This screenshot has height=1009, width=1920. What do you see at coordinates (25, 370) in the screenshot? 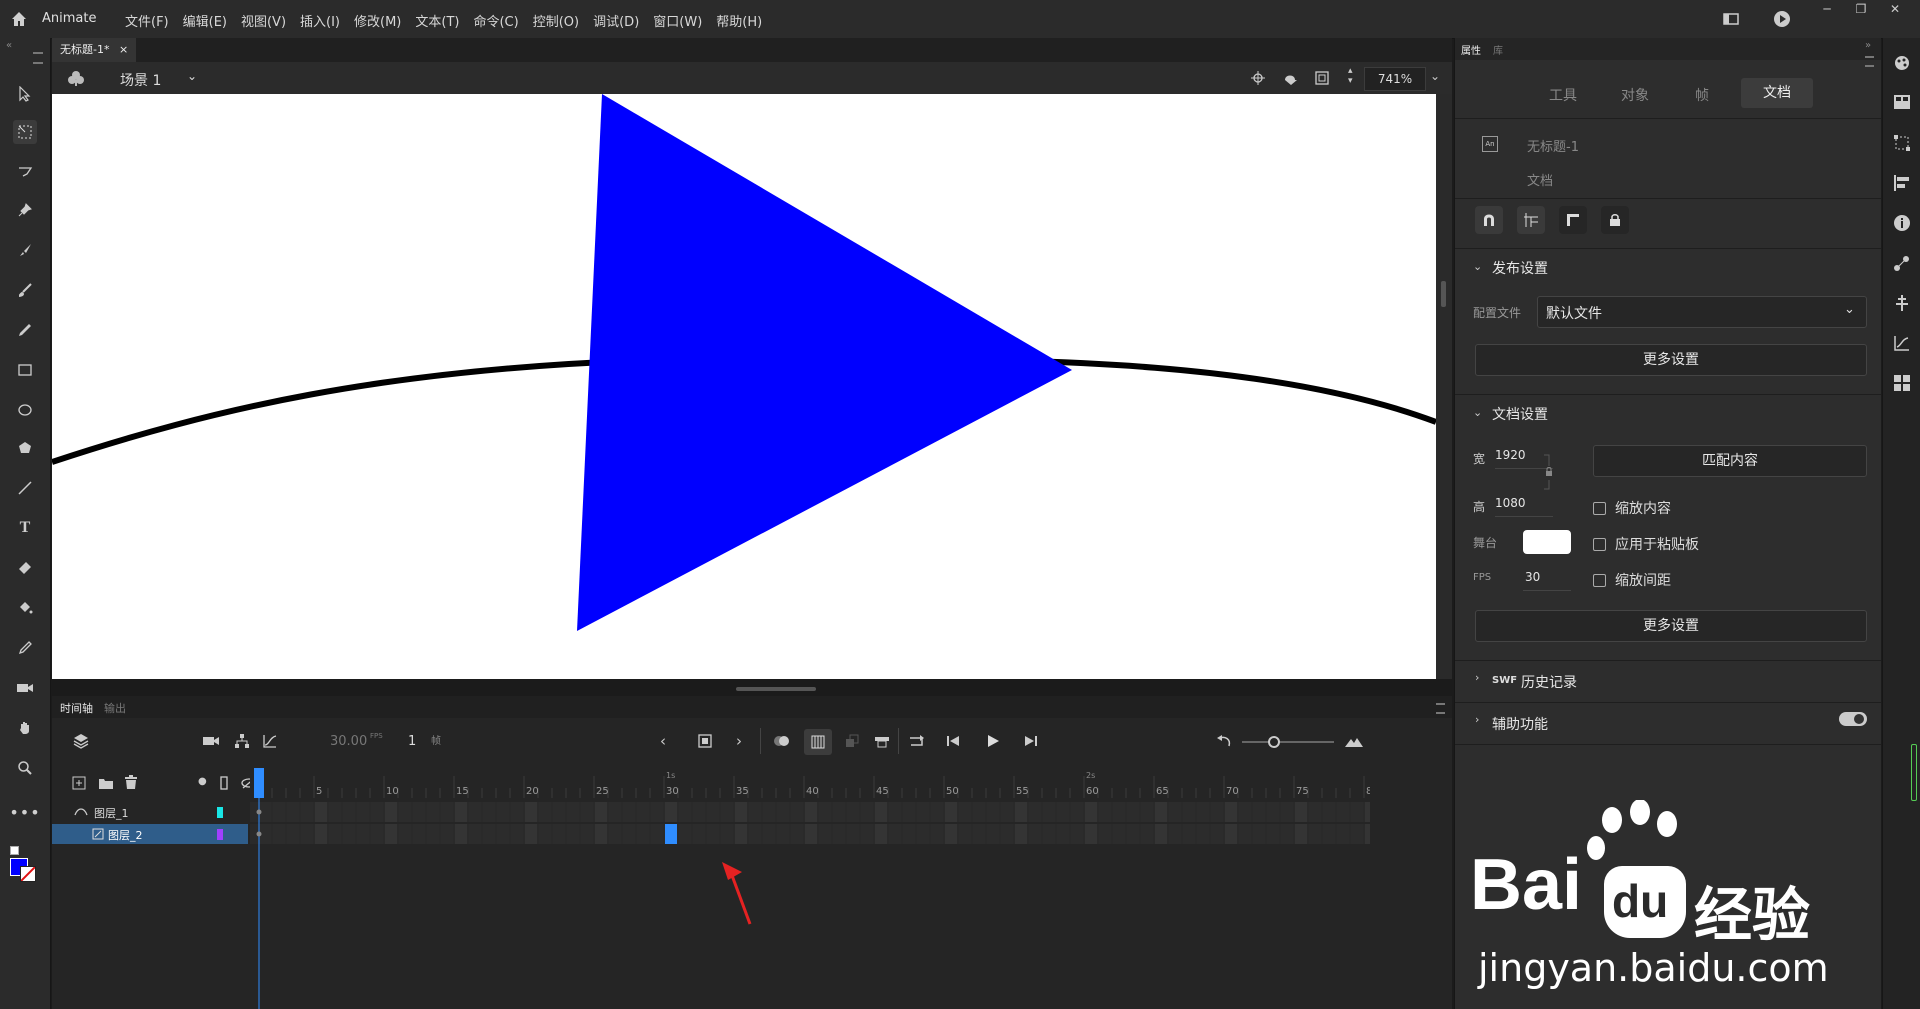
I see `rectangle-tool-icon` at bounding box center [25, 370].